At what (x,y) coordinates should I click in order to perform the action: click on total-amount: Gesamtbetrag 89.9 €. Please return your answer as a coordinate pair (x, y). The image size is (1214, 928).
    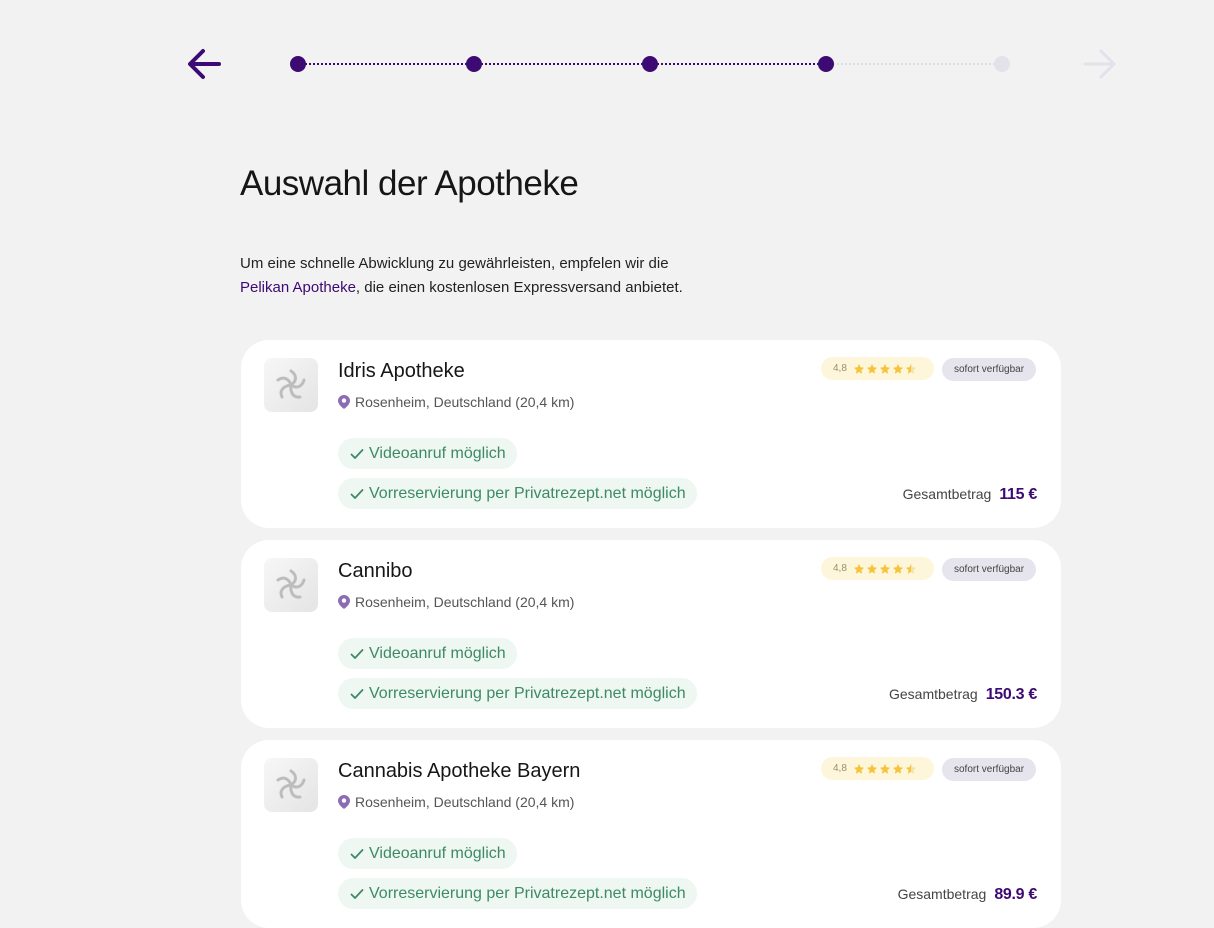
    Looking at the image, I should click on (967, 895).